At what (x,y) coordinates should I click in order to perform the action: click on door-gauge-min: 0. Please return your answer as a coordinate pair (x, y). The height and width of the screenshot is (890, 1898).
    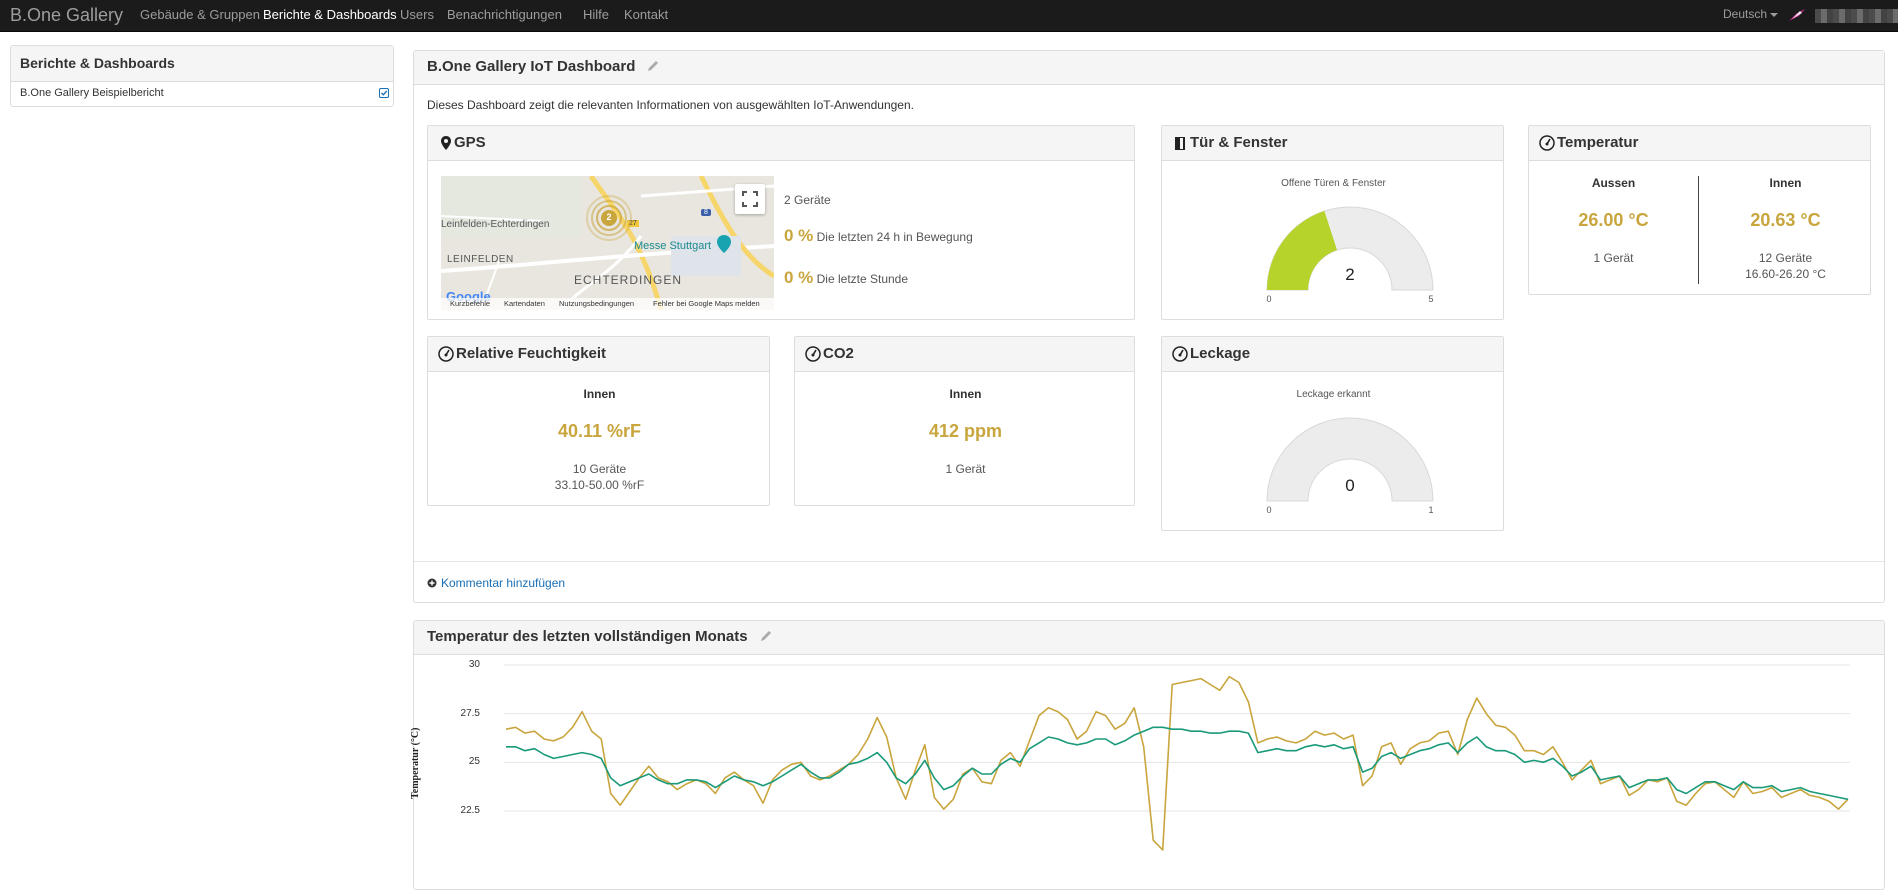
    Looking at the image, I should click on (1269, 299).